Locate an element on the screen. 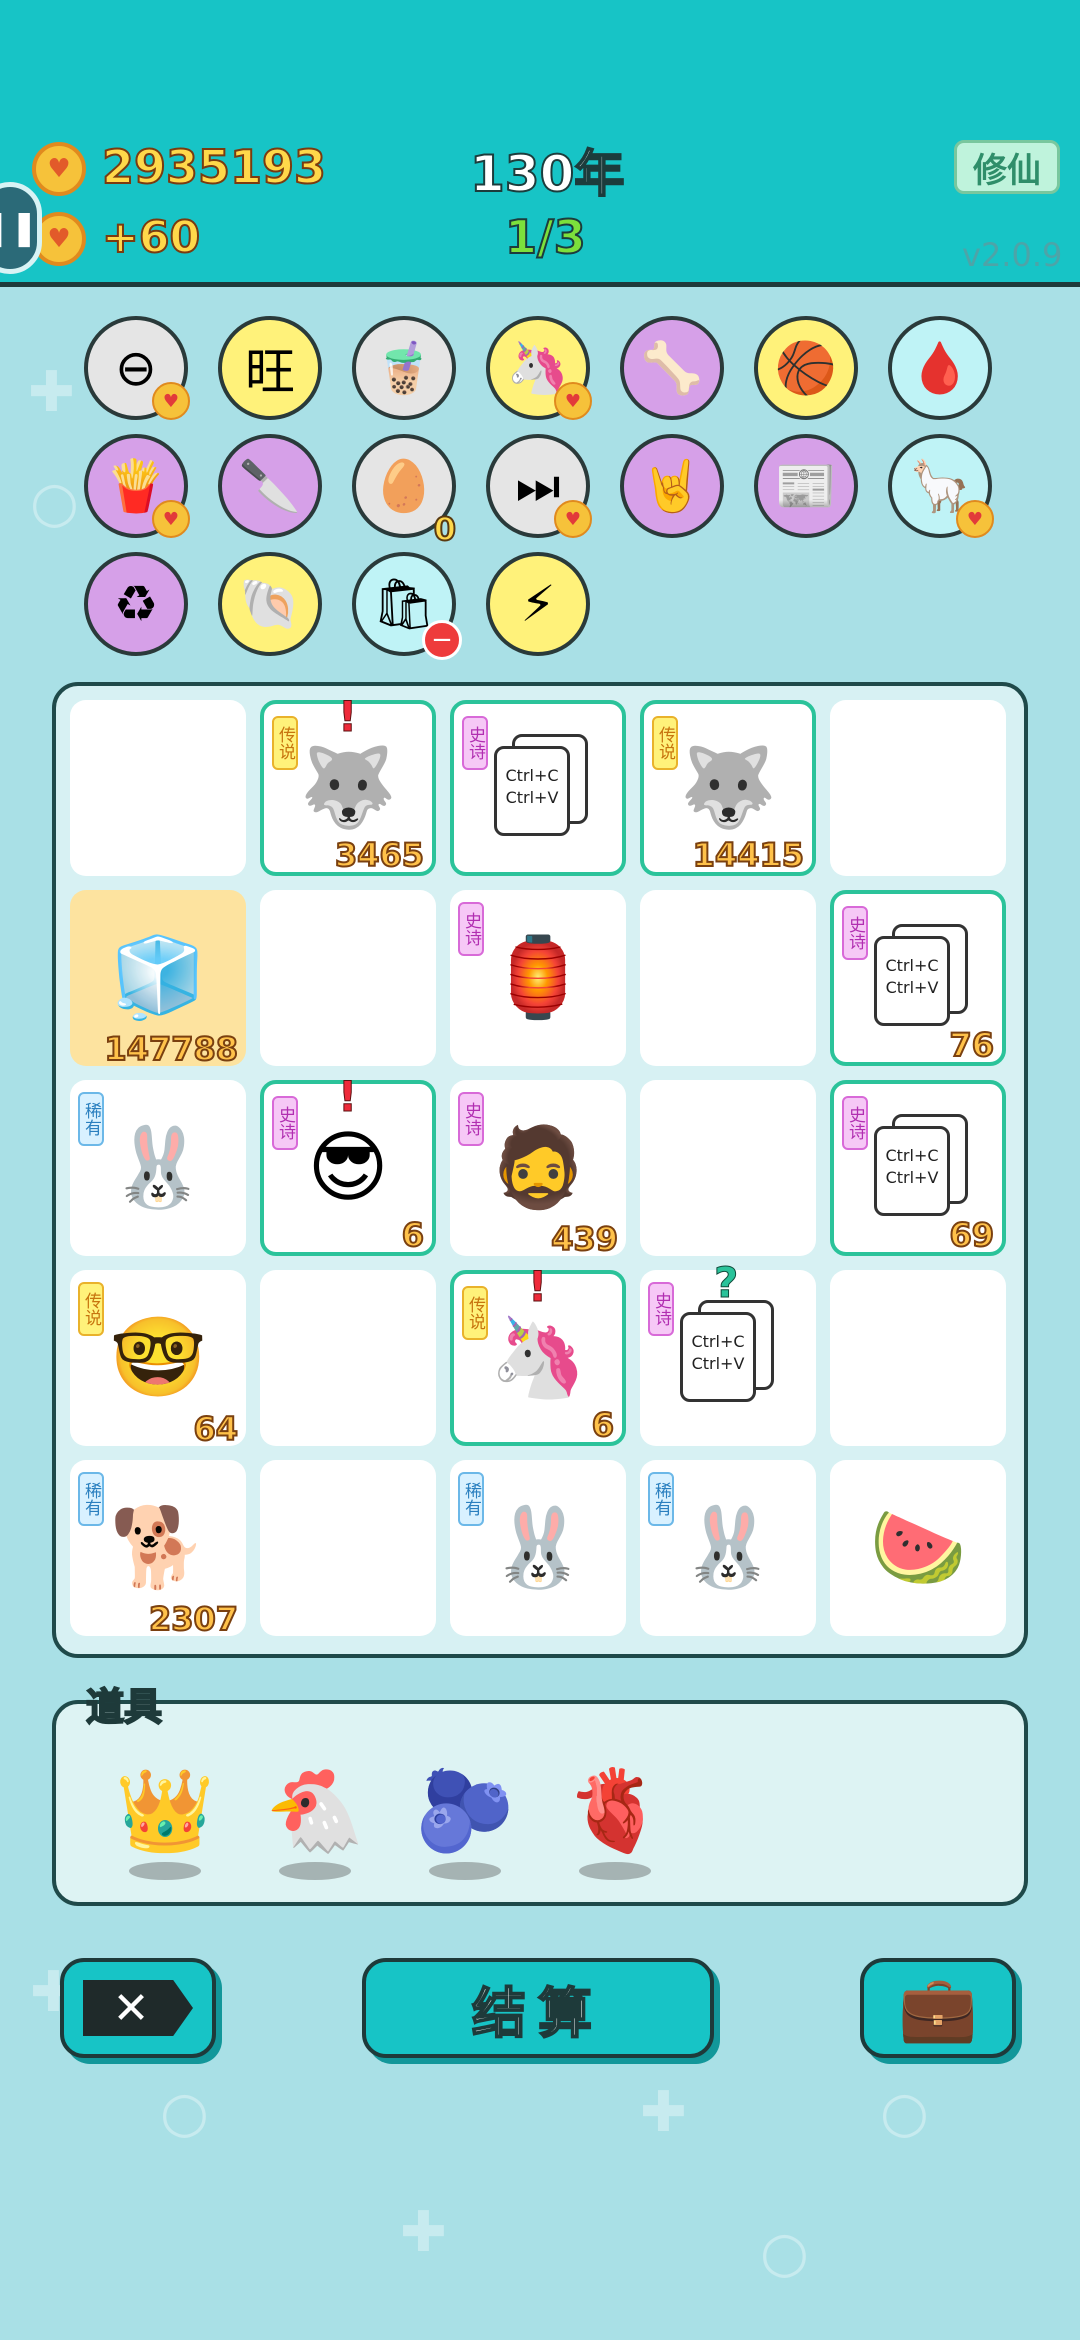 The width and height of the screenshot is (1080, 2340). board-cell: 🍉 is located at coordinates (918, 1548).